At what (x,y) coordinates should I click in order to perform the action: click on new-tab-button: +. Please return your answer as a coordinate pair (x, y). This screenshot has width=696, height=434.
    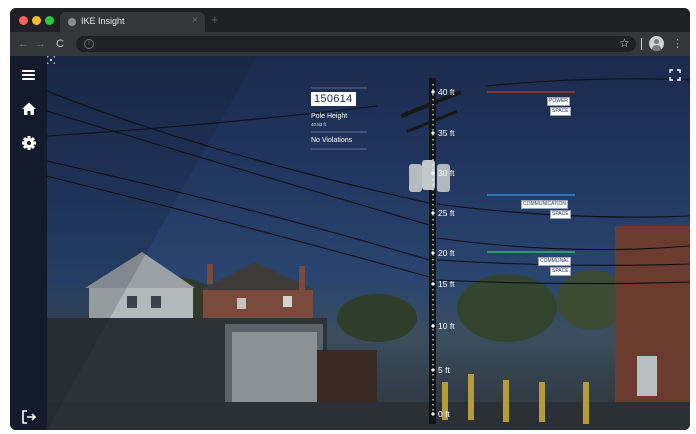
    Looking at the image, I should click on (215, 20).